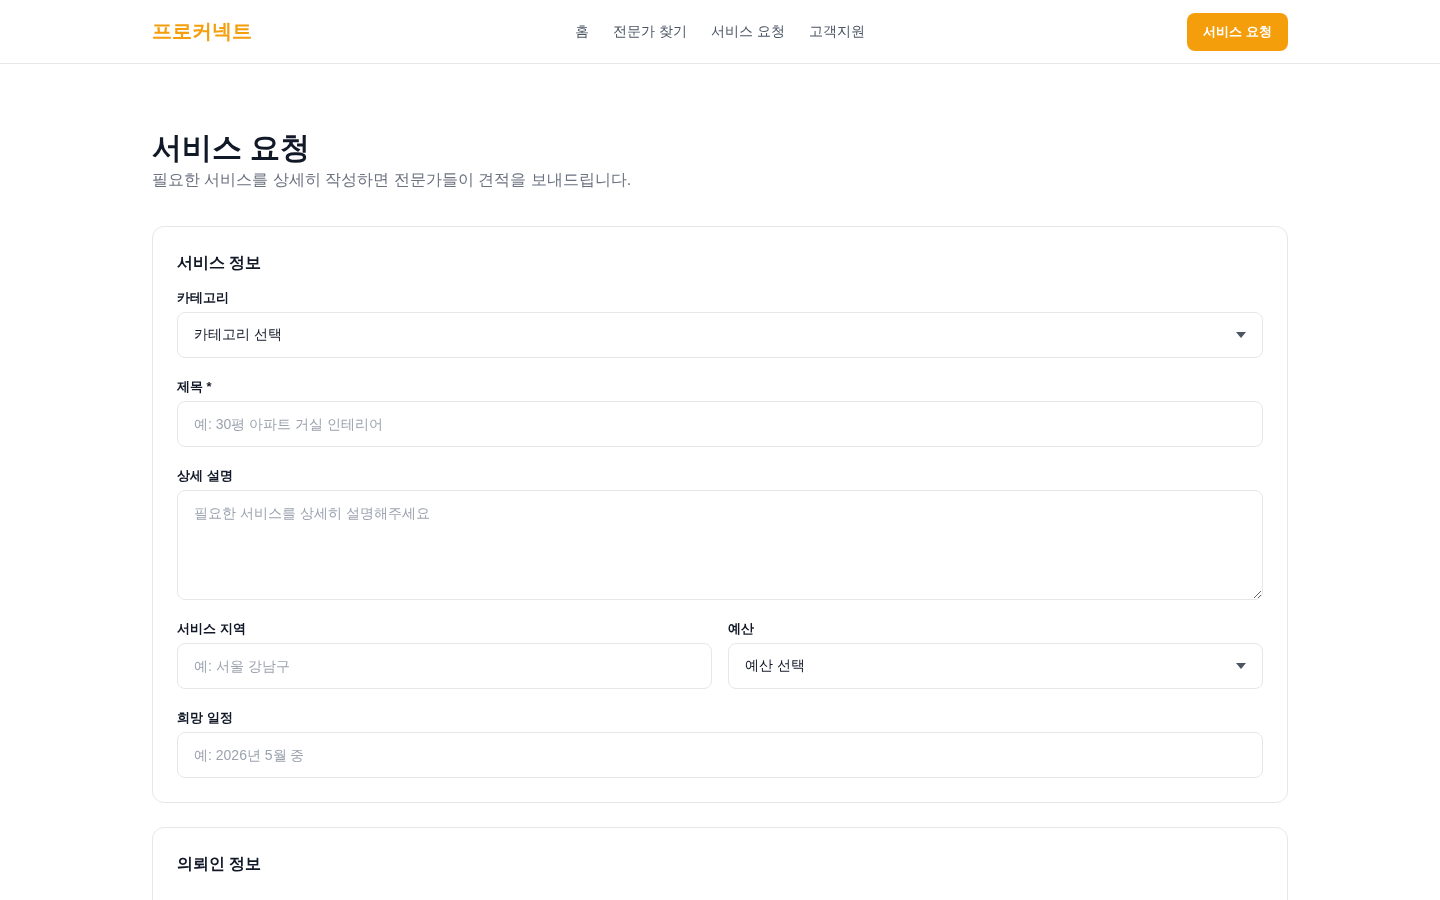  I want to click on section-title: 서비스 정보, so click(220, 263).